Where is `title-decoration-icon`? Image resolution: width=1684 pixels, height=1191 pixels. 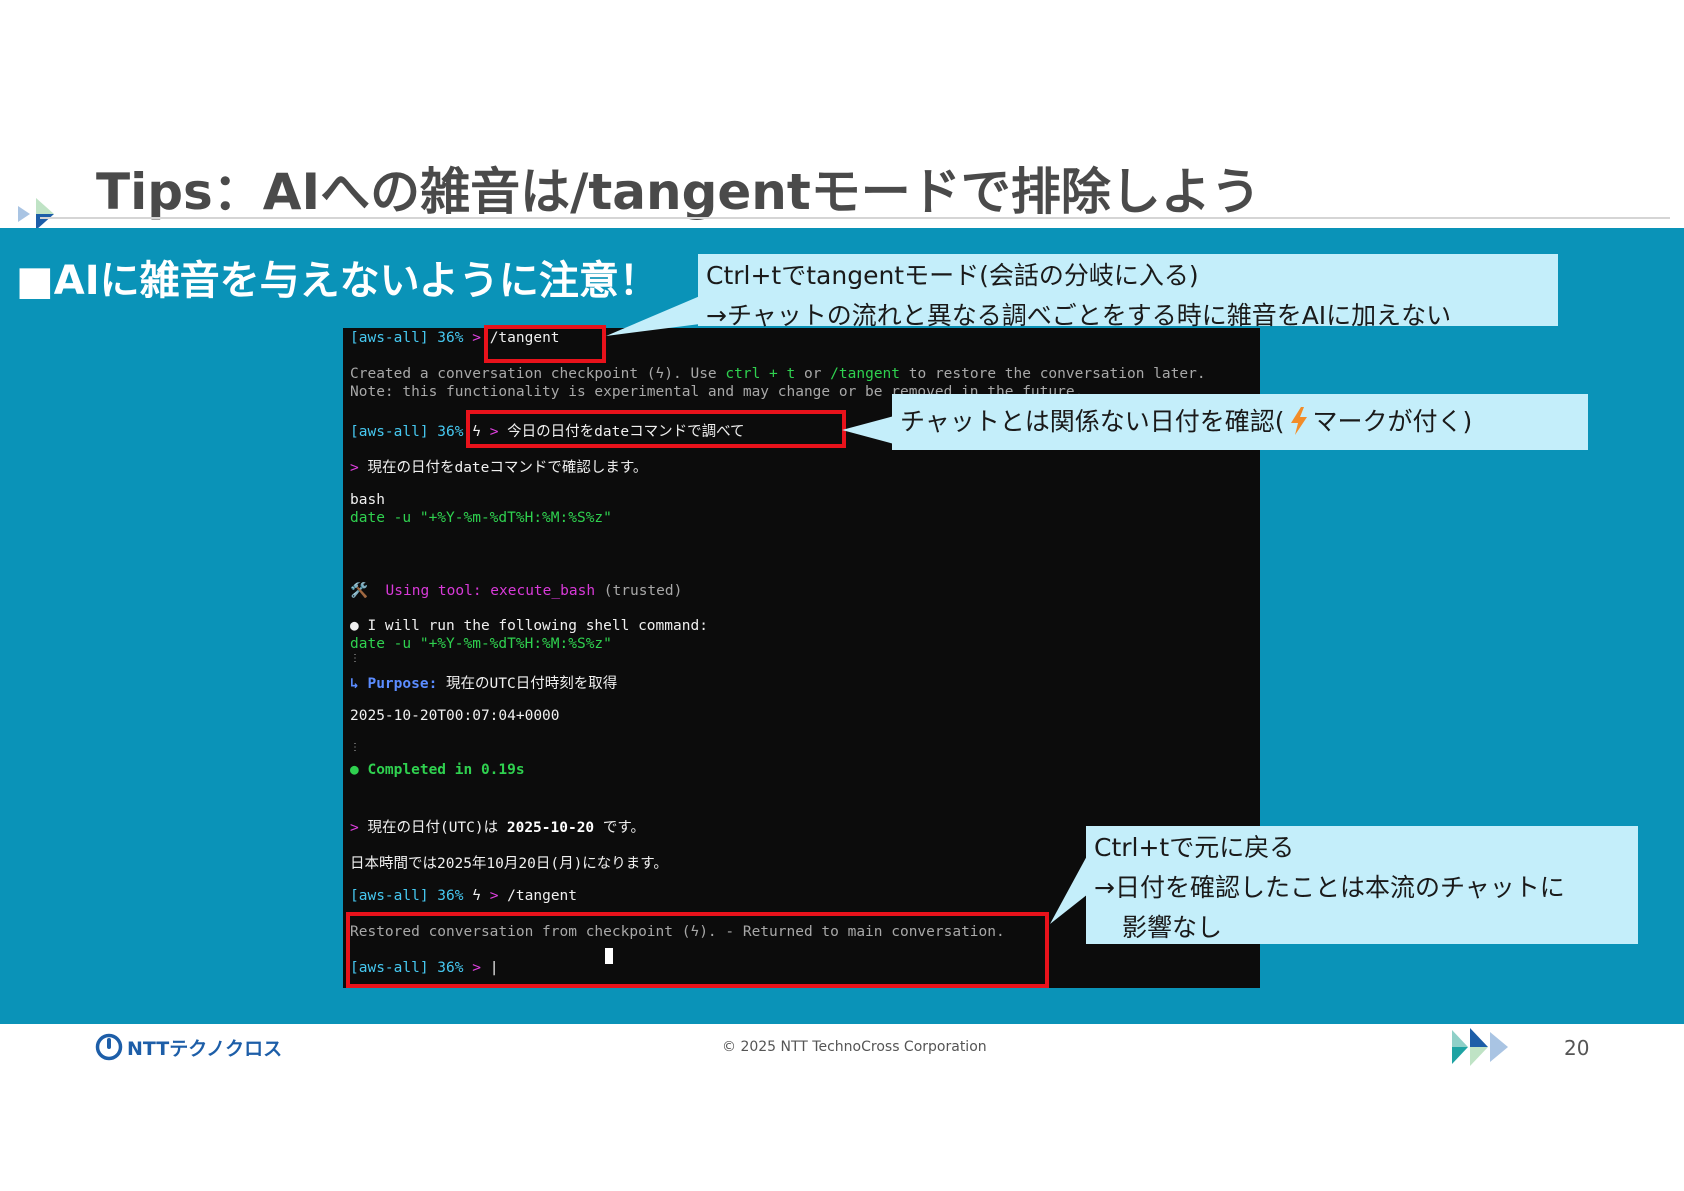
title-decoration-icon is located at coordinates (36, 214).